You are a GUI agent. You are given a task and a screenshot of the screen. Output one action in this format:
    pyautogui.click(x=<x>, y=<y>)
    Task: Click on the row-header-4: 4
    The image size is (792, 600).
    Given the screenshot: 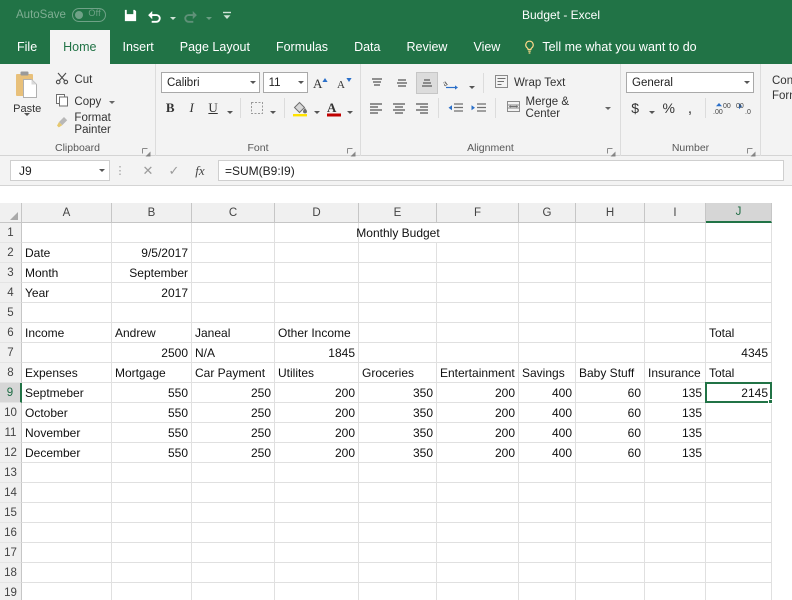 What is the action you would take?
    pyautogui.click(x=11, y=293)
    